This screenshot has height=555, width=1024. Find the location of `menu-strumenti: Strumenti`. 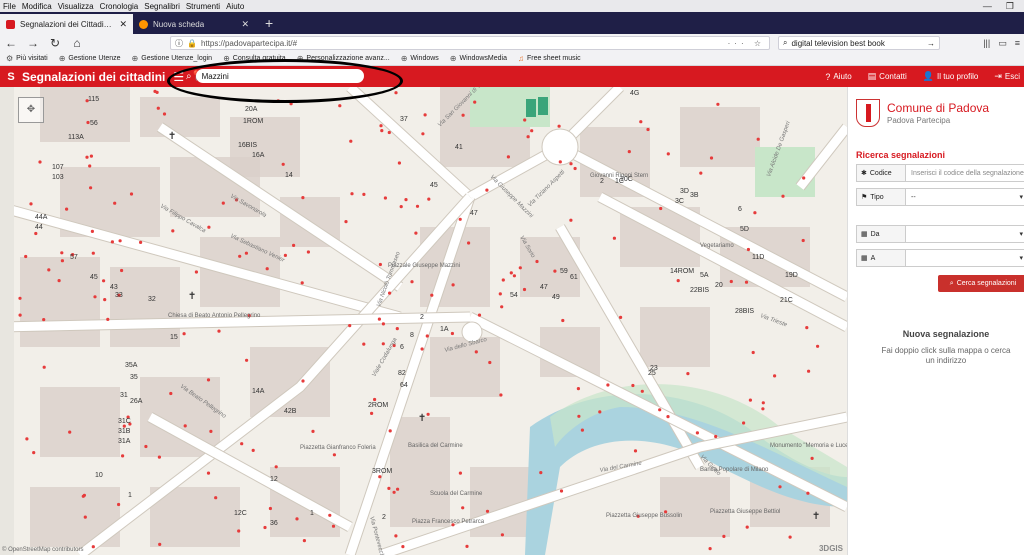

menu-strumenti: Strumenti is located at coordinates (203, 6).